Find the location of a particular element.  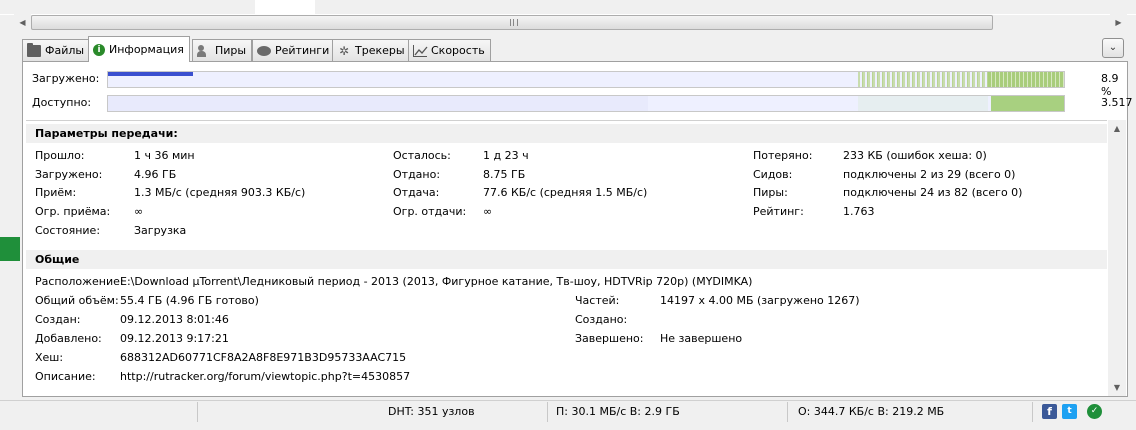

general-section-title: Общие is located at coordinates (566, 259).